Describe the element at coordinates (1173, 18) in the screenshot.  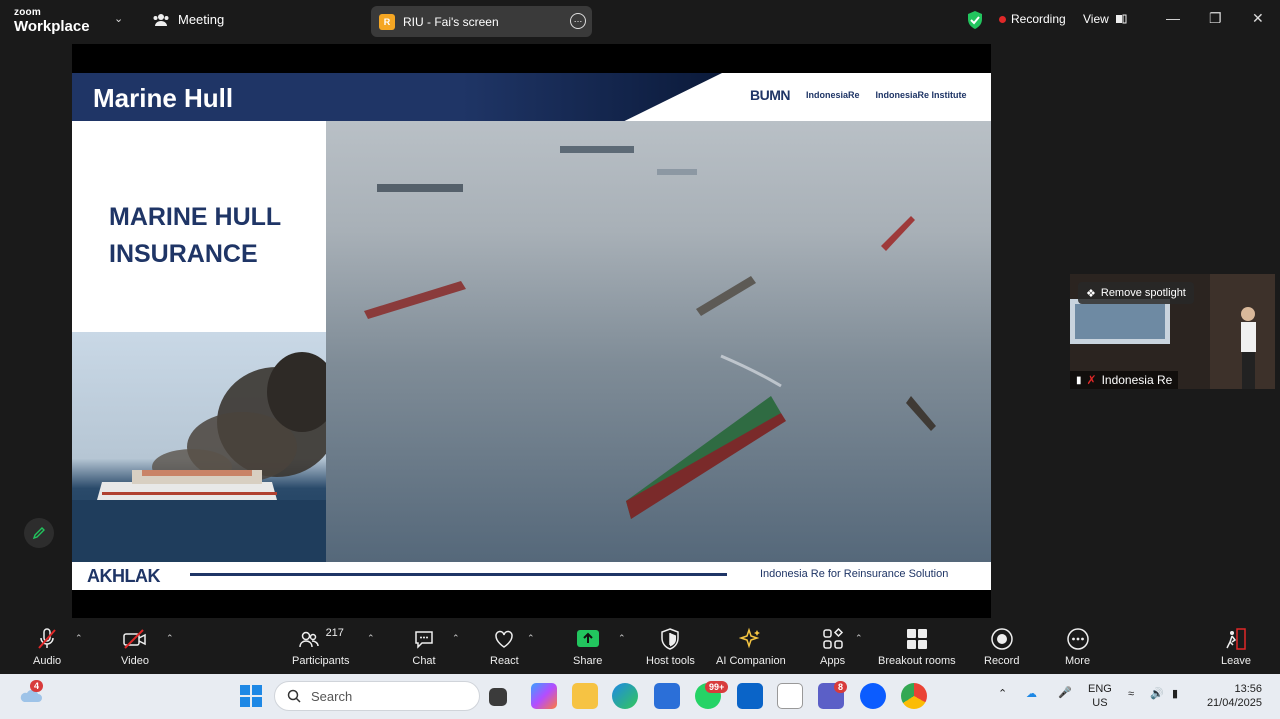
I see `minimize-icon: —` at that location.